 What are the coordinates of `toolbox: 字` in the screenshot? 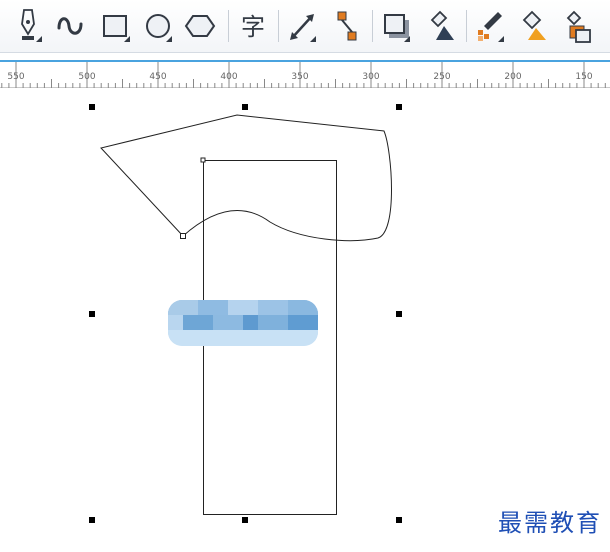 It's located at (305, 26).